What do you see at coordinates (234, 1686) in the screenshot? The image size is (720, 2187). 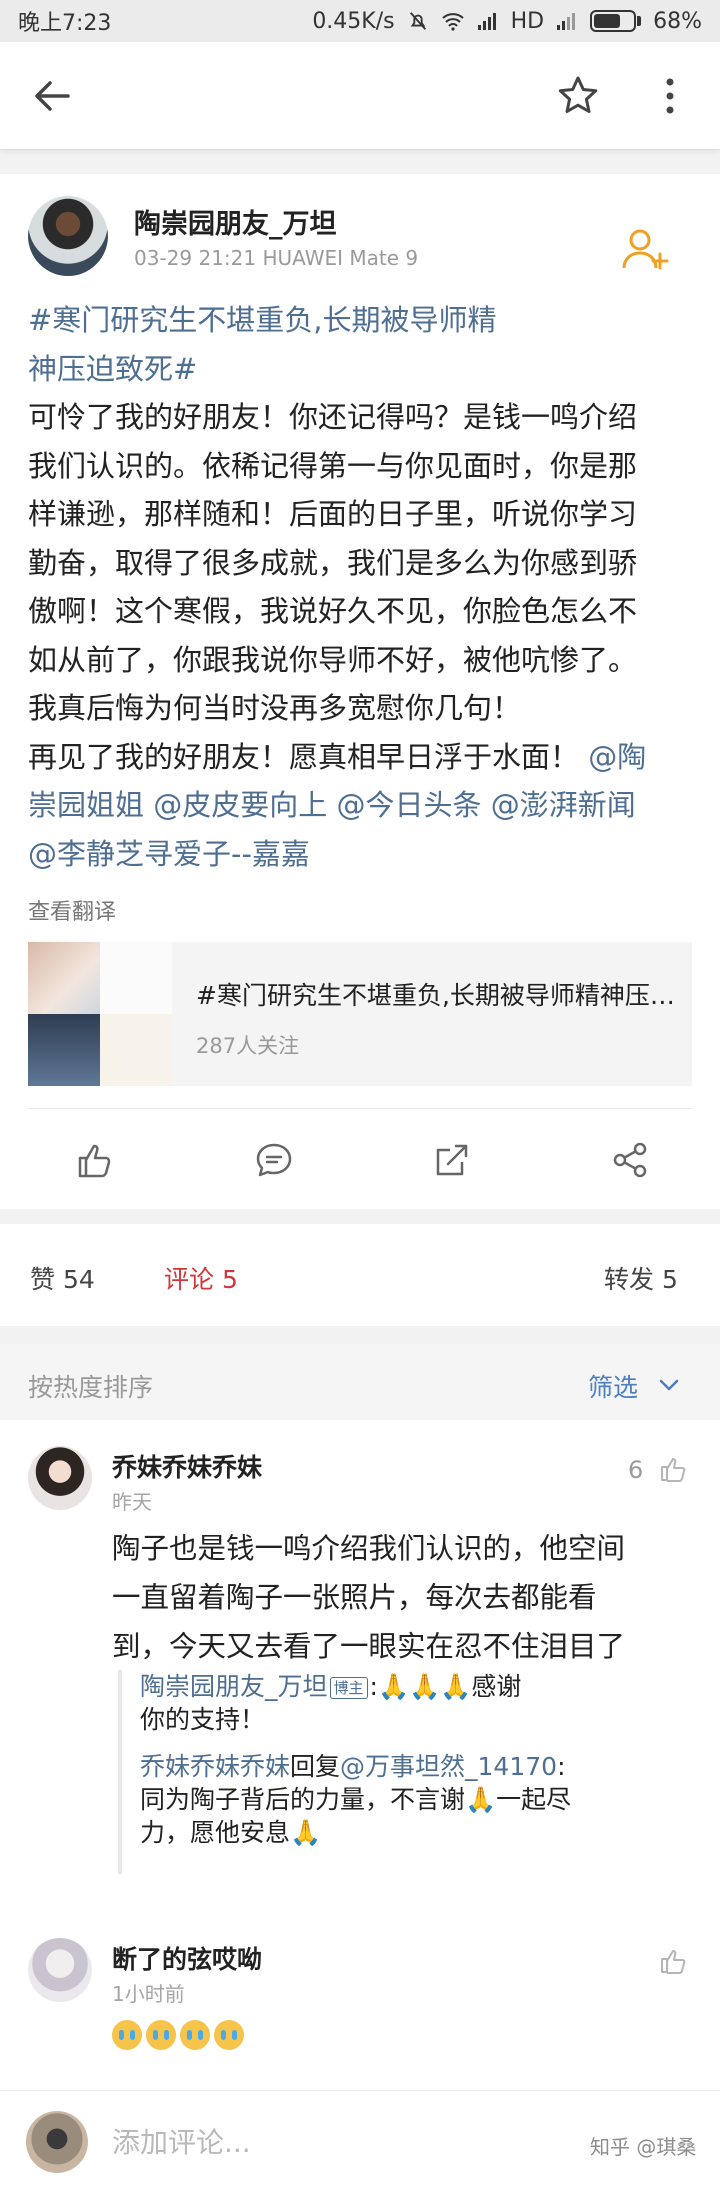 I see `reply-author-link: 陶崇园朋友_万坦` at bounding box center [234, 1686].